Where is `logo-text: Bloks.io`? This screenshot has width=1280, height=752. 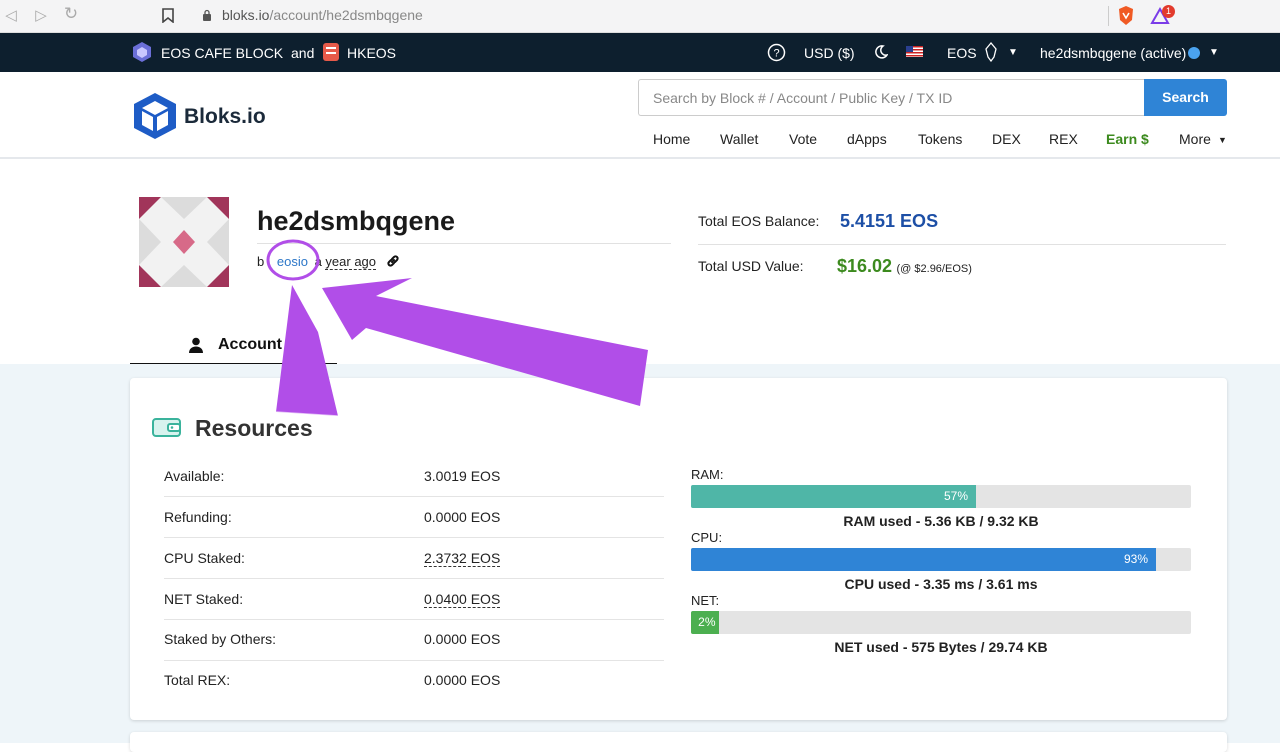
logo-text: Bloks.io is located at coordinates (225, 117).